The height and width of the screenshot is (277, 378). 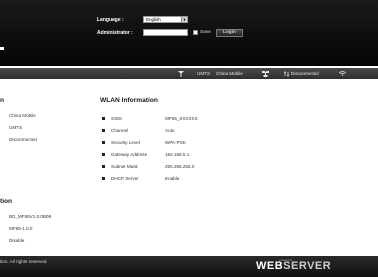 What do you see at coordinates (22, 115) in the screenshot?
I see `list-item: China Mobile` at bounding box center [22, 115].